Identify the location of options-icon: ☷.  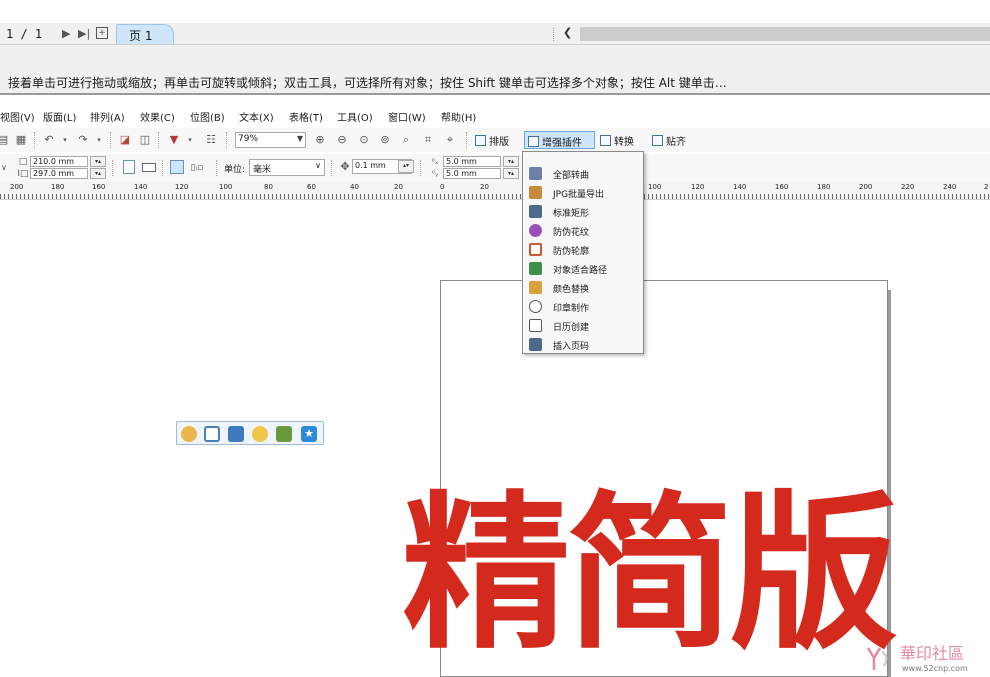
(211, 140).